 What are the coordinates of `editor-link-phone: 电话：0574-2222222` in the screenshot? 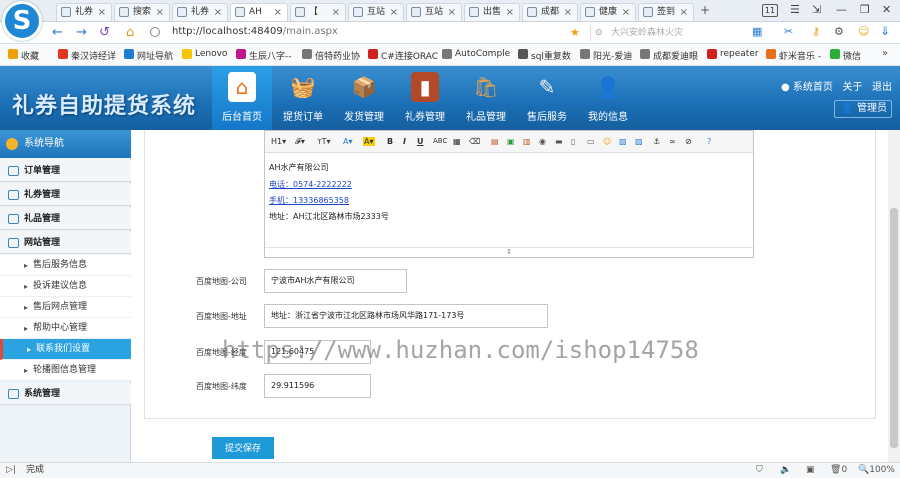 It's located at (310, 184).